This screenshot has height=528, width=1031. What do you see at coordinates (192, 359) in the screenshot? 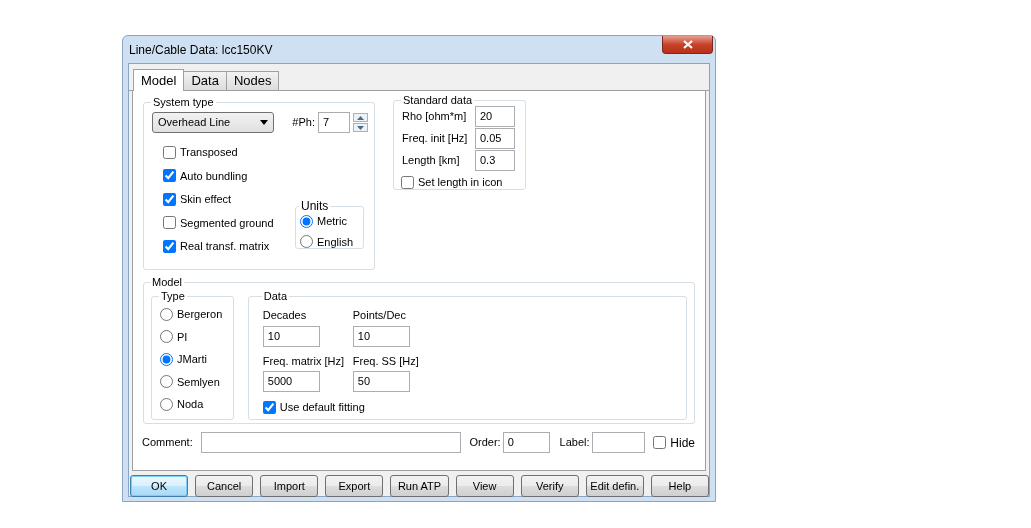
I see `radio-button-label: JMarti` at bounding box center [192, 359].